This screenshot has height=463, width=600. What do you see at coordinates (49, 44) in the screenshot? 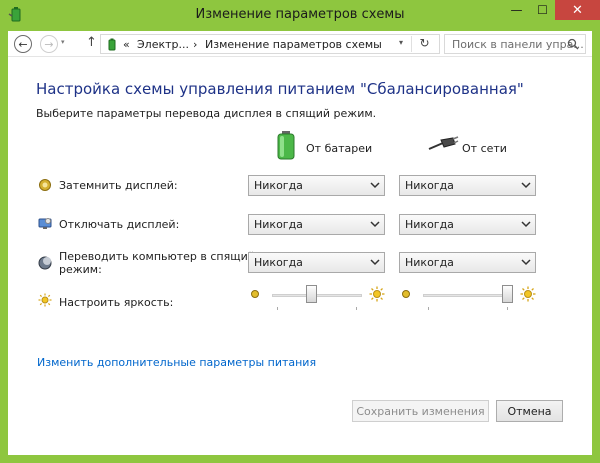
I see `forward-button: →` at bounding box center [49, 44].